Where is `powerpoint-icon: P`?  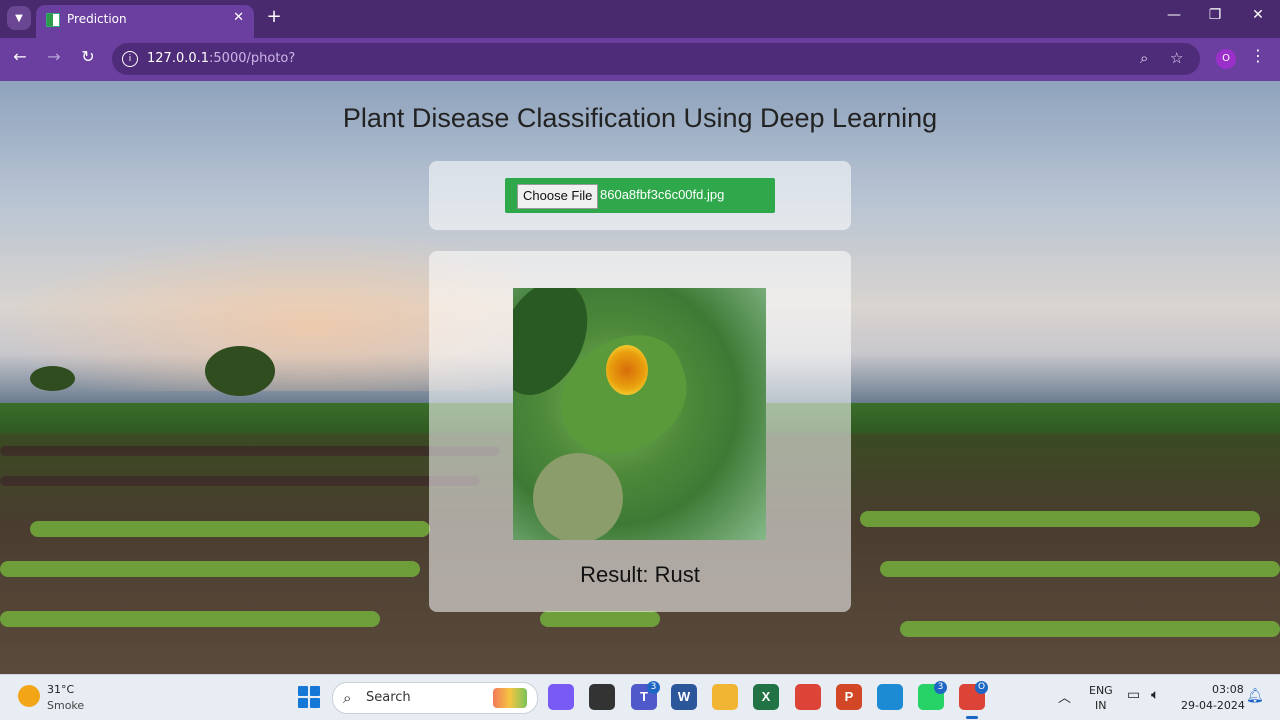 powerpoint-icon: P is located at coordinates (849, 697).